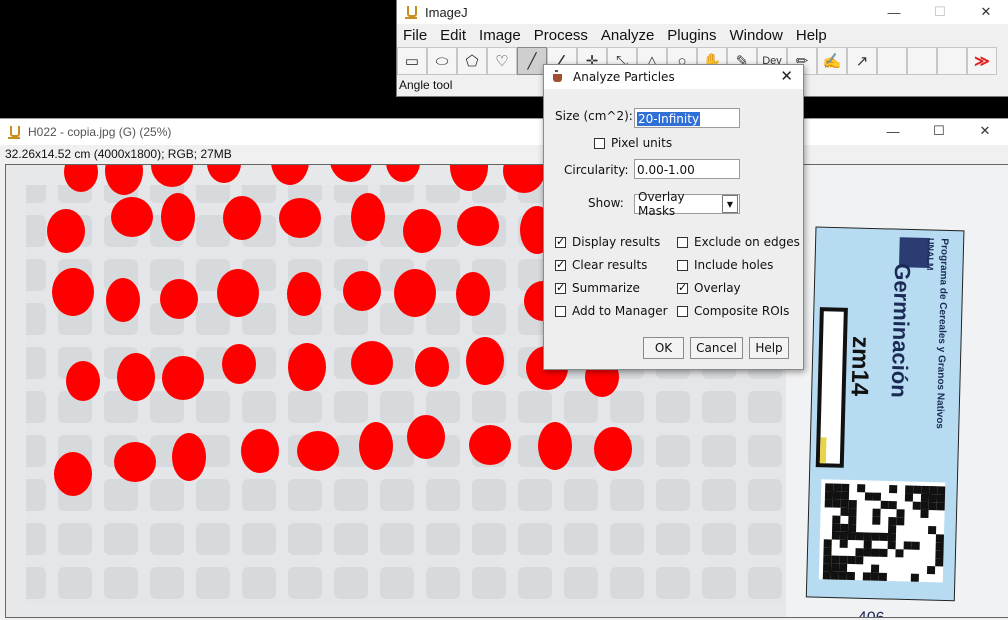  I want to click on menu-help: Help, so click(811, 35).